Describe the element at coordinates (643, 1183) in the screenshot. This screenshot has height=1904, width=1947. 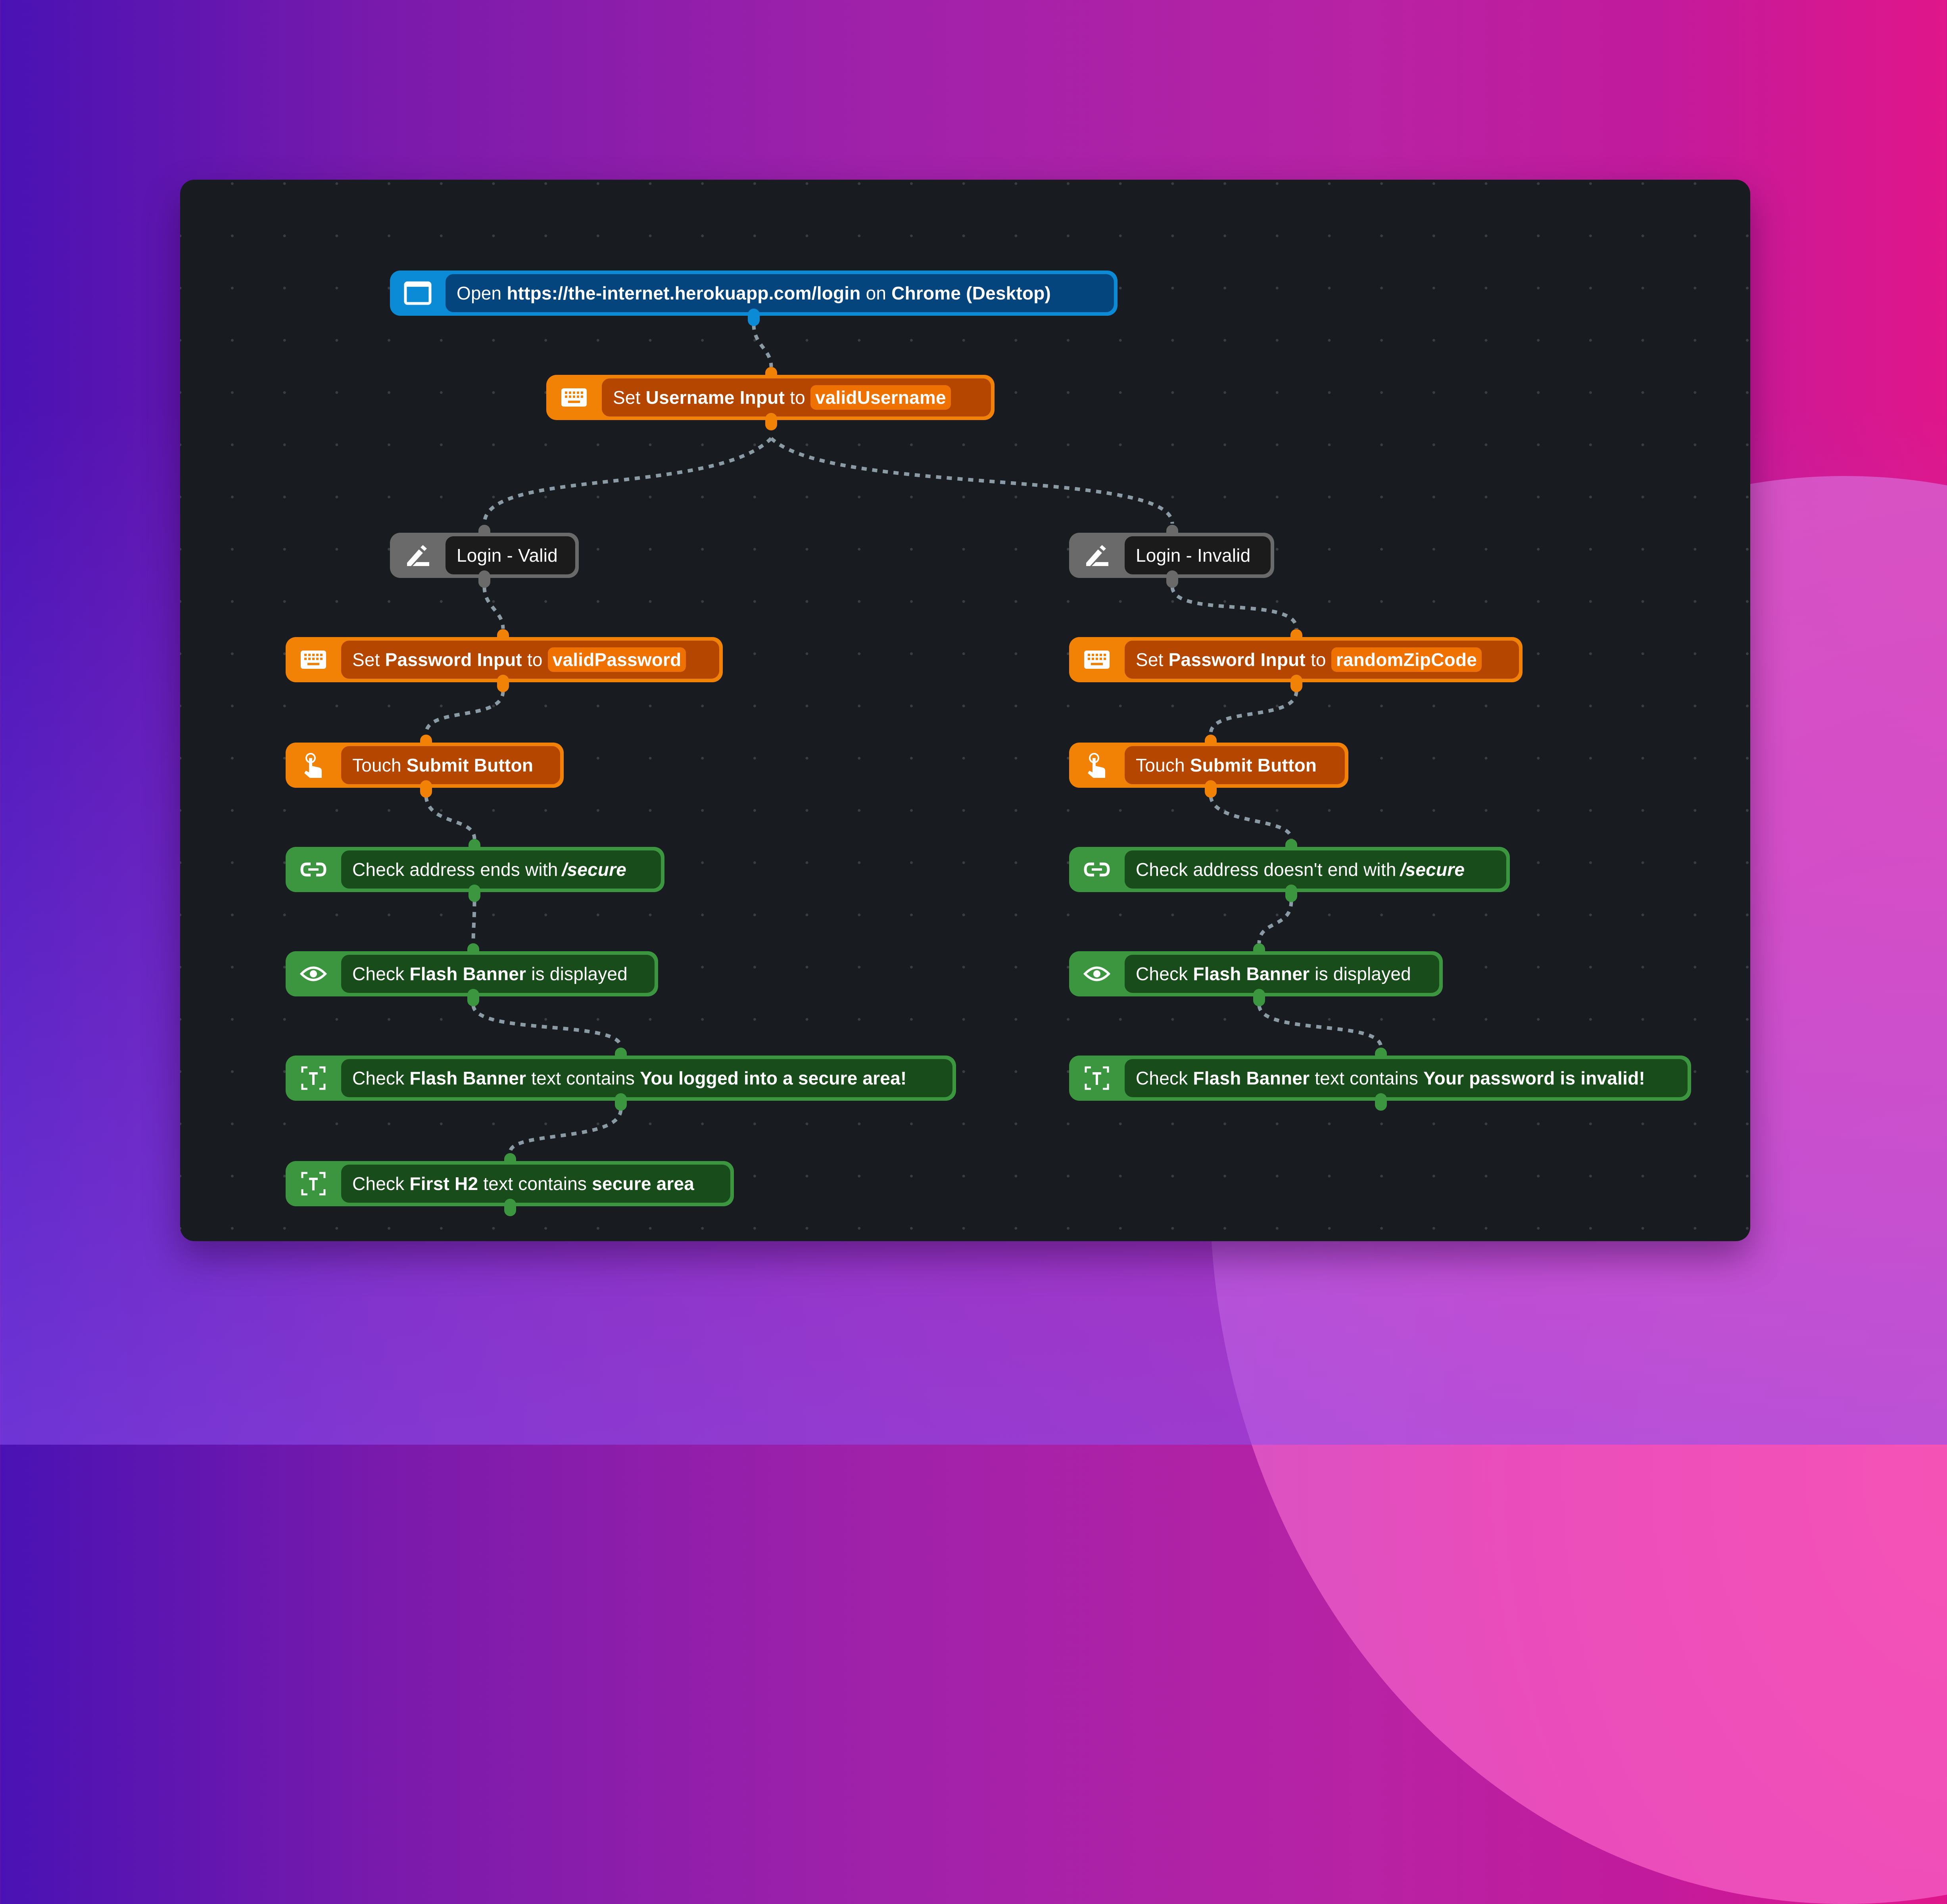
I see `expected-text: secure area` at that location.